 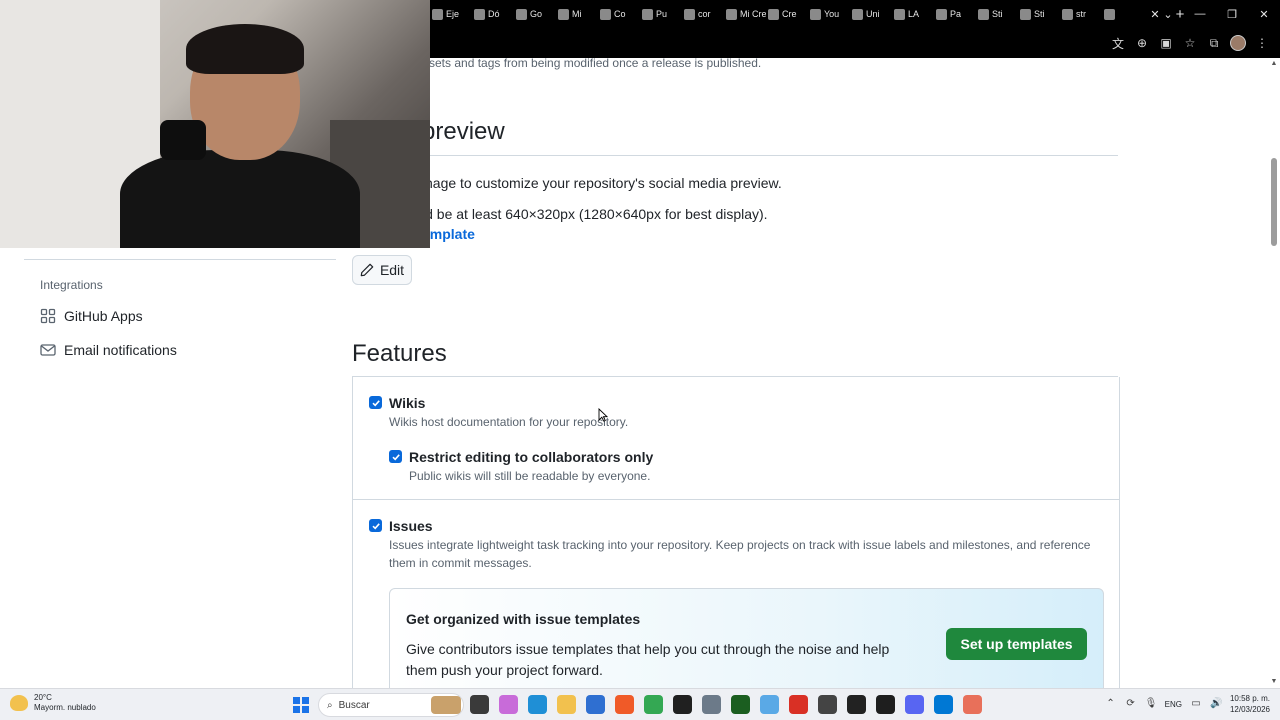 I want to click on sidebar-section-heading: Integrations, so click(x=71, y=285).